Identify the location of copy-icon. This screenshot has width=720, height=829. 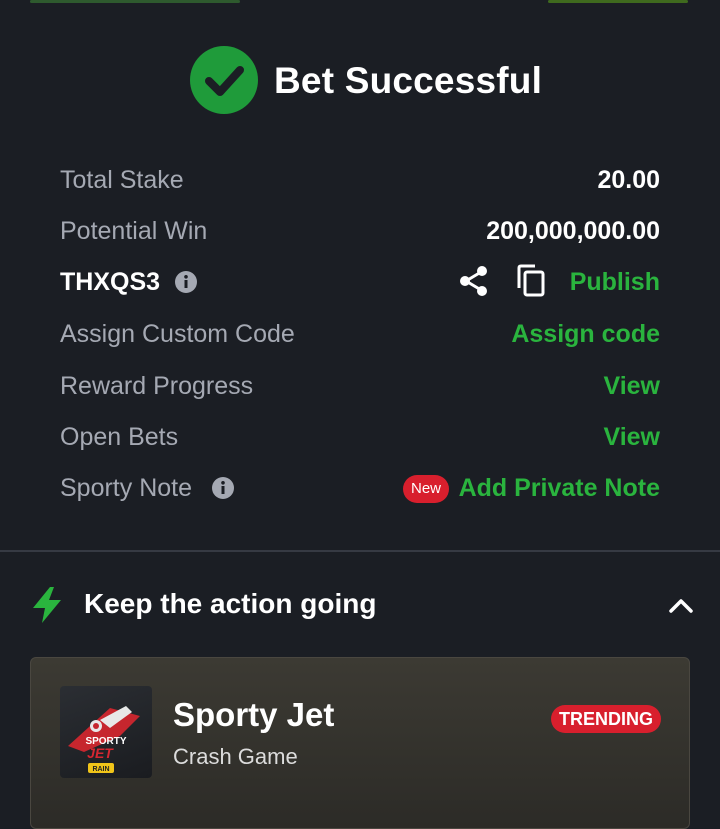
(531, 281).